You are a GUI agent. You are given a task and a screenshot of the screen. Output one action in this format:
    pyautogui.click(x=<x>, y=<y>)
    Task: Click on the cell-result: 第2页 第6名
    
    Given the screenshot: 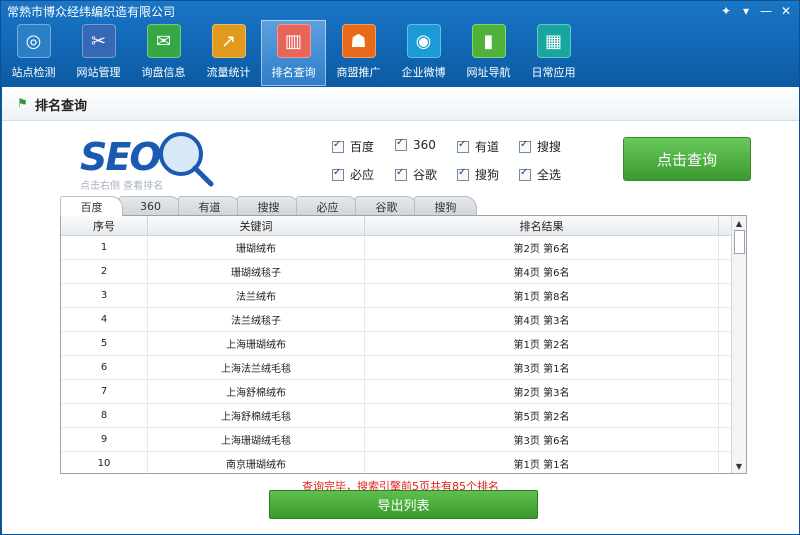 What is the action you would take?
    pyautogui.click(x=542, y=247)
    